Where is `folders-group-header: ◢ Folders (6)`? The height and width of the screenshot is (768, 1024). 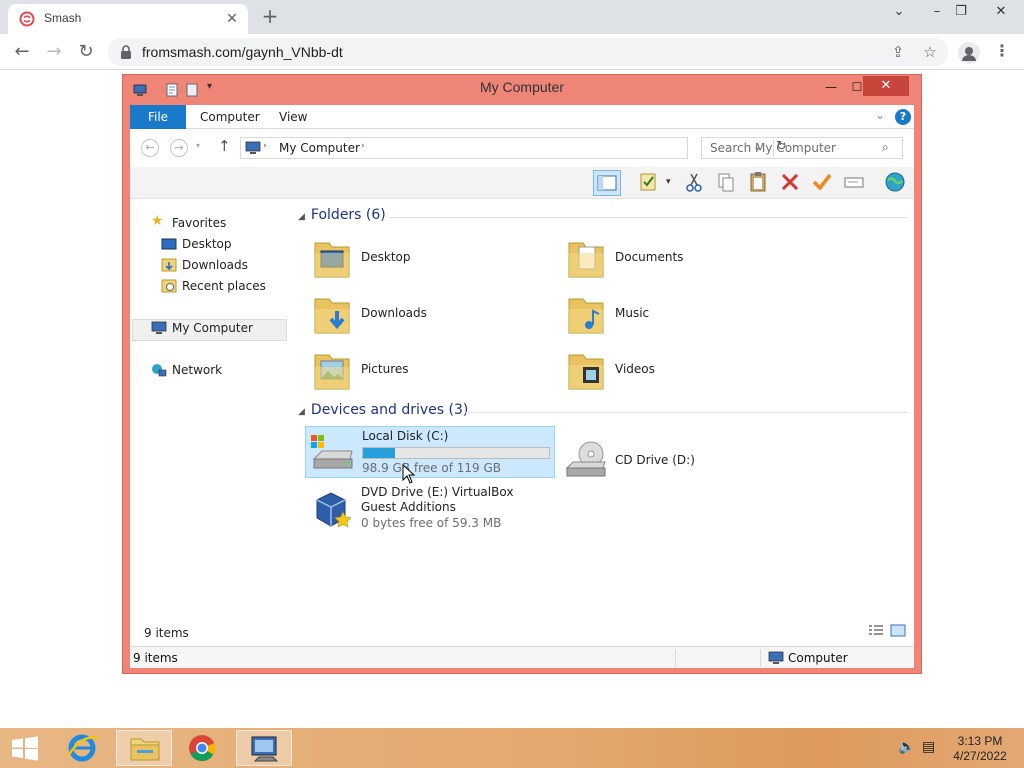 folders-group-header: ◢ Folders (6) is located at coordinates (342, 215).